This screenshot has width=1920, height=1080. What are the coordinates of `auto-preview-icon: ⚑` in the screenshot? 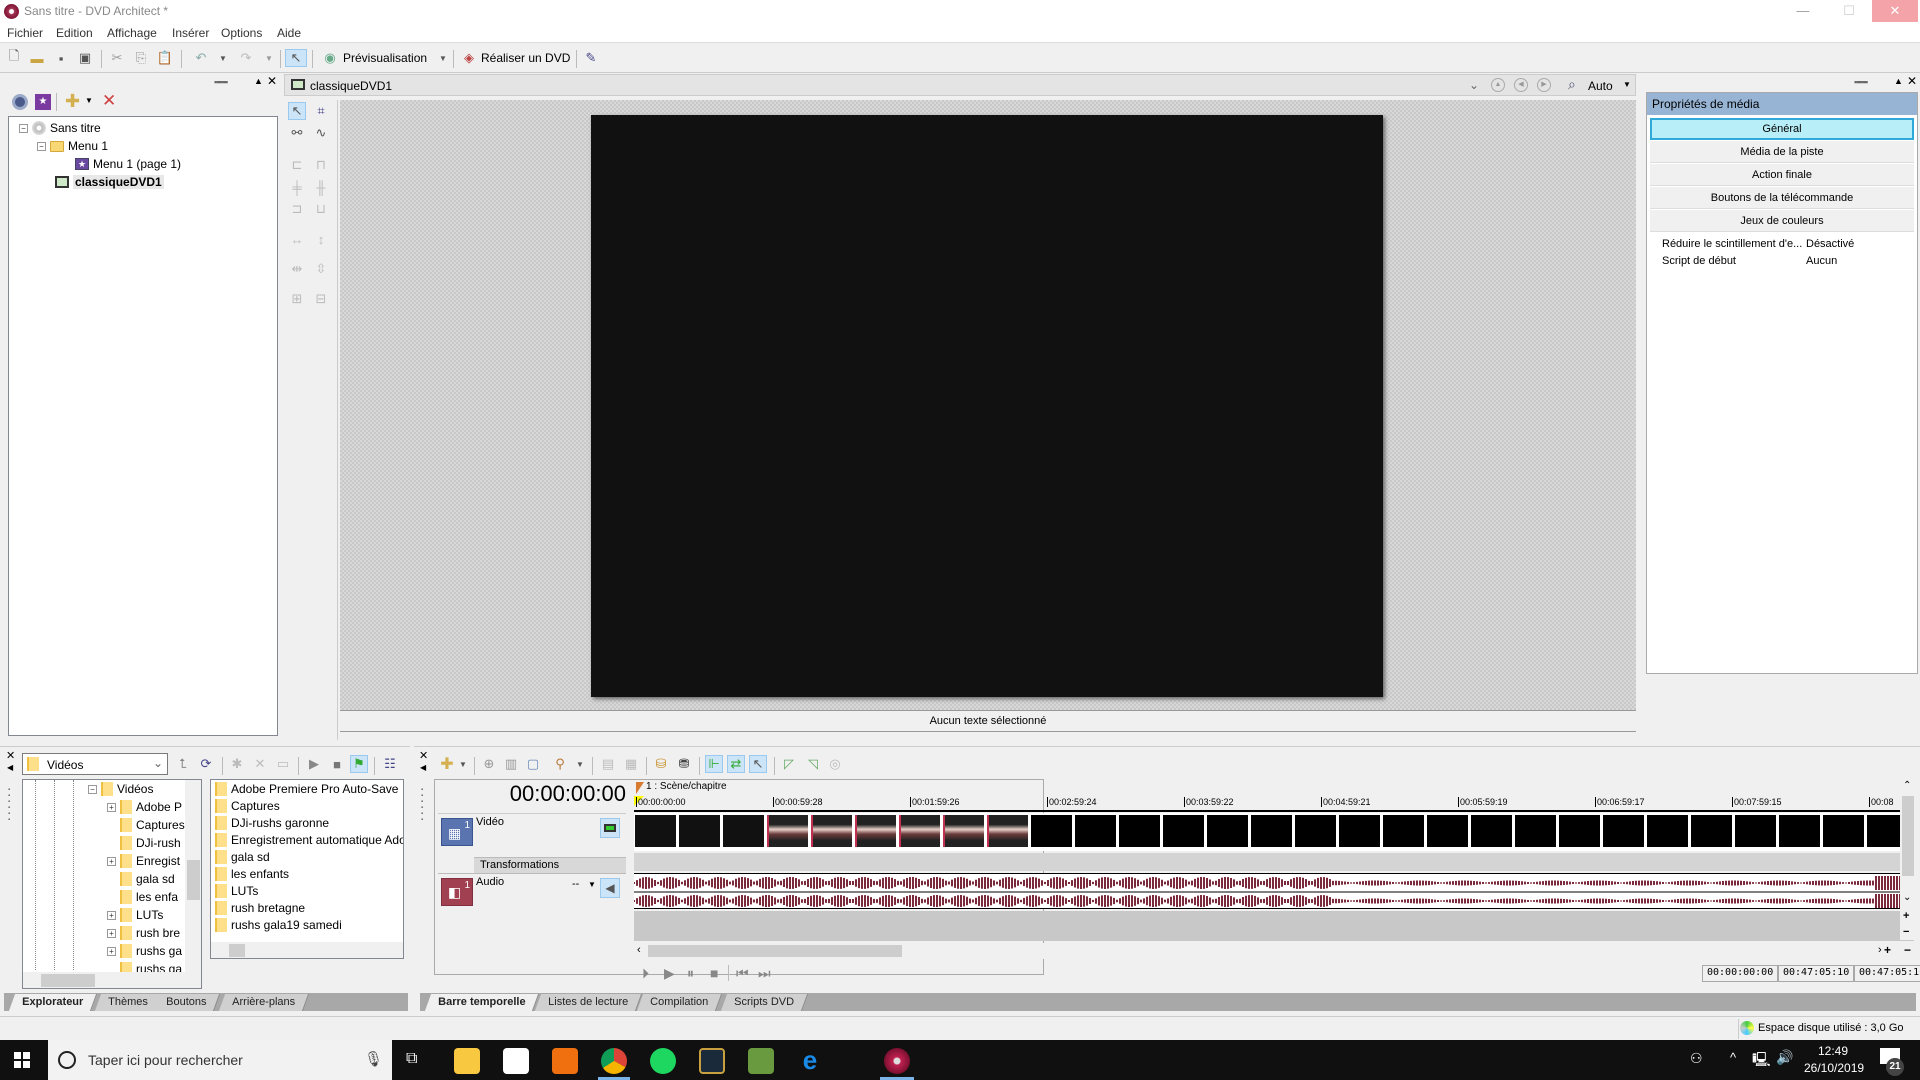 It's located at (359, 764).